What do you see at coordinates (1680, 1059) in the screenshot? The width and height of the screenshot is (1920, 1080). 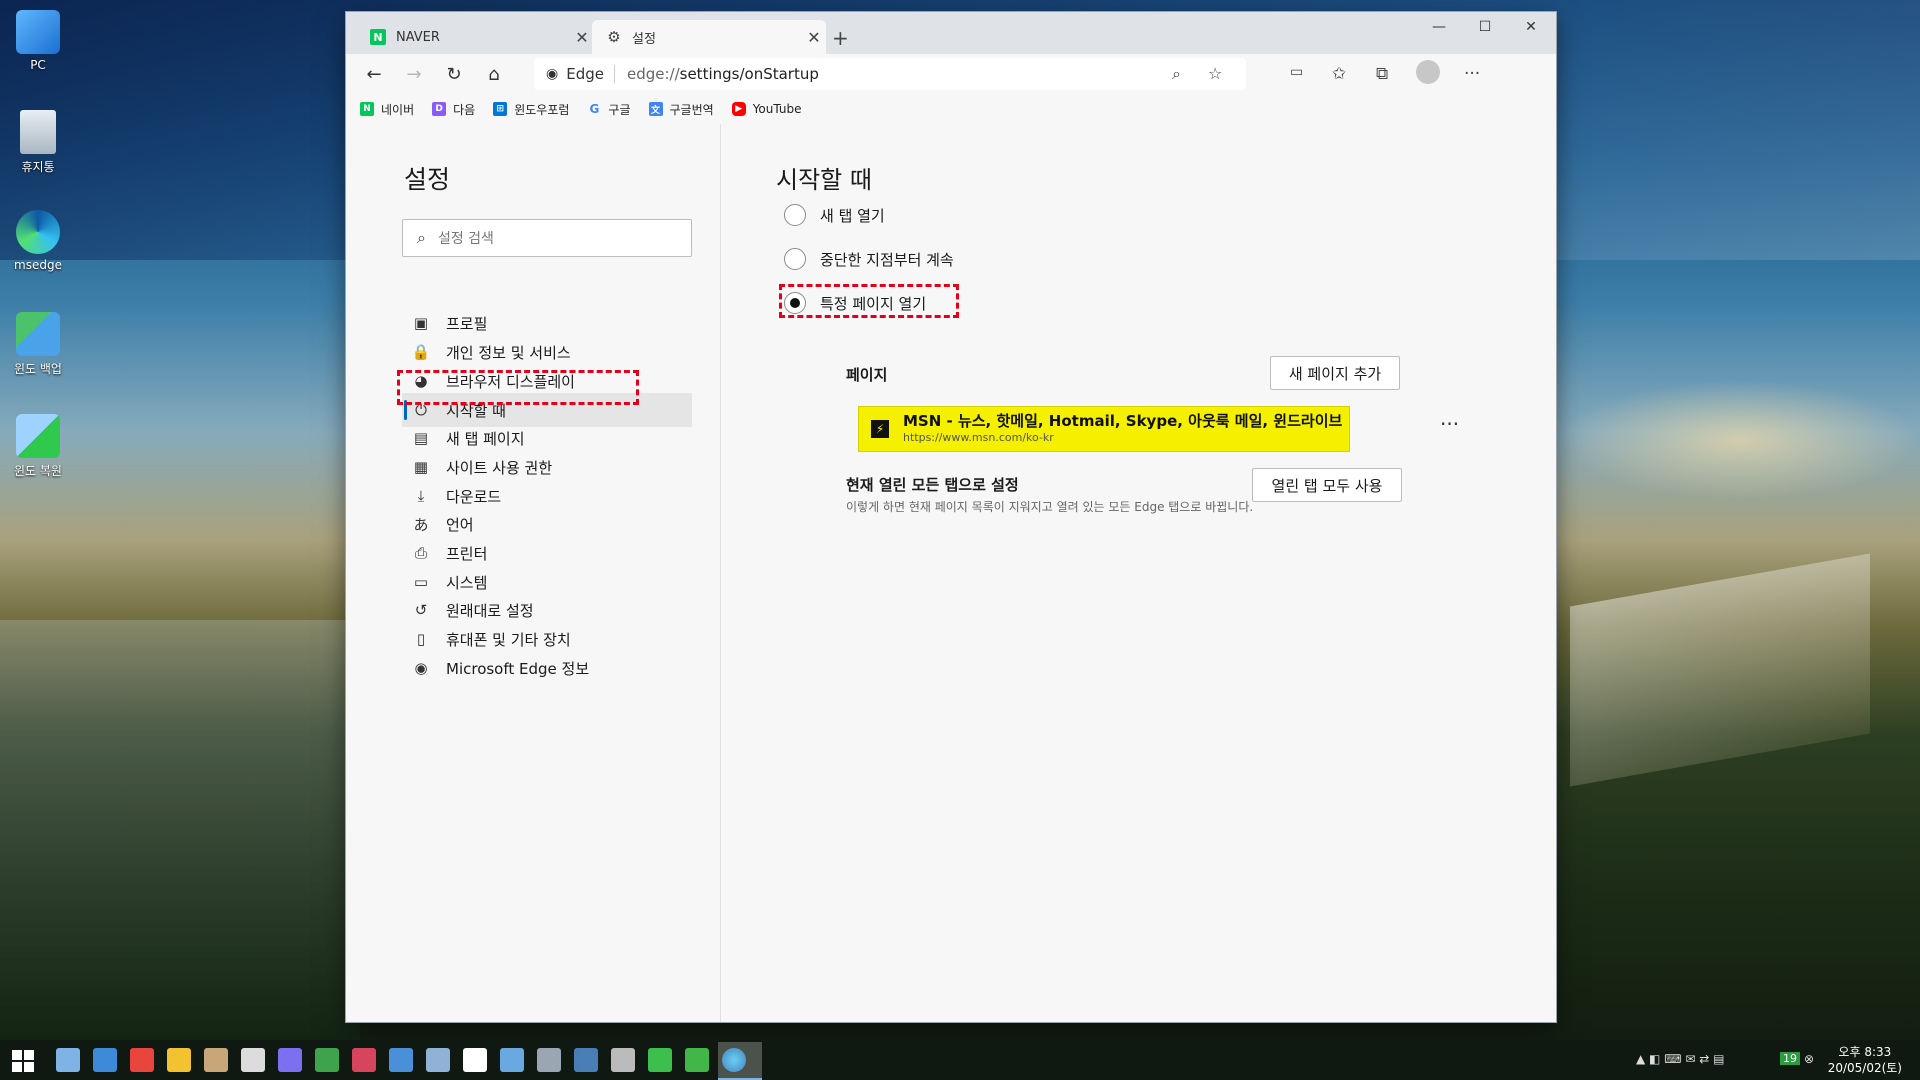 I see `tray-icons: ▲ ◧ ⌨ ✉ ⇄ ▤` at bounding box center [1680, 1059].